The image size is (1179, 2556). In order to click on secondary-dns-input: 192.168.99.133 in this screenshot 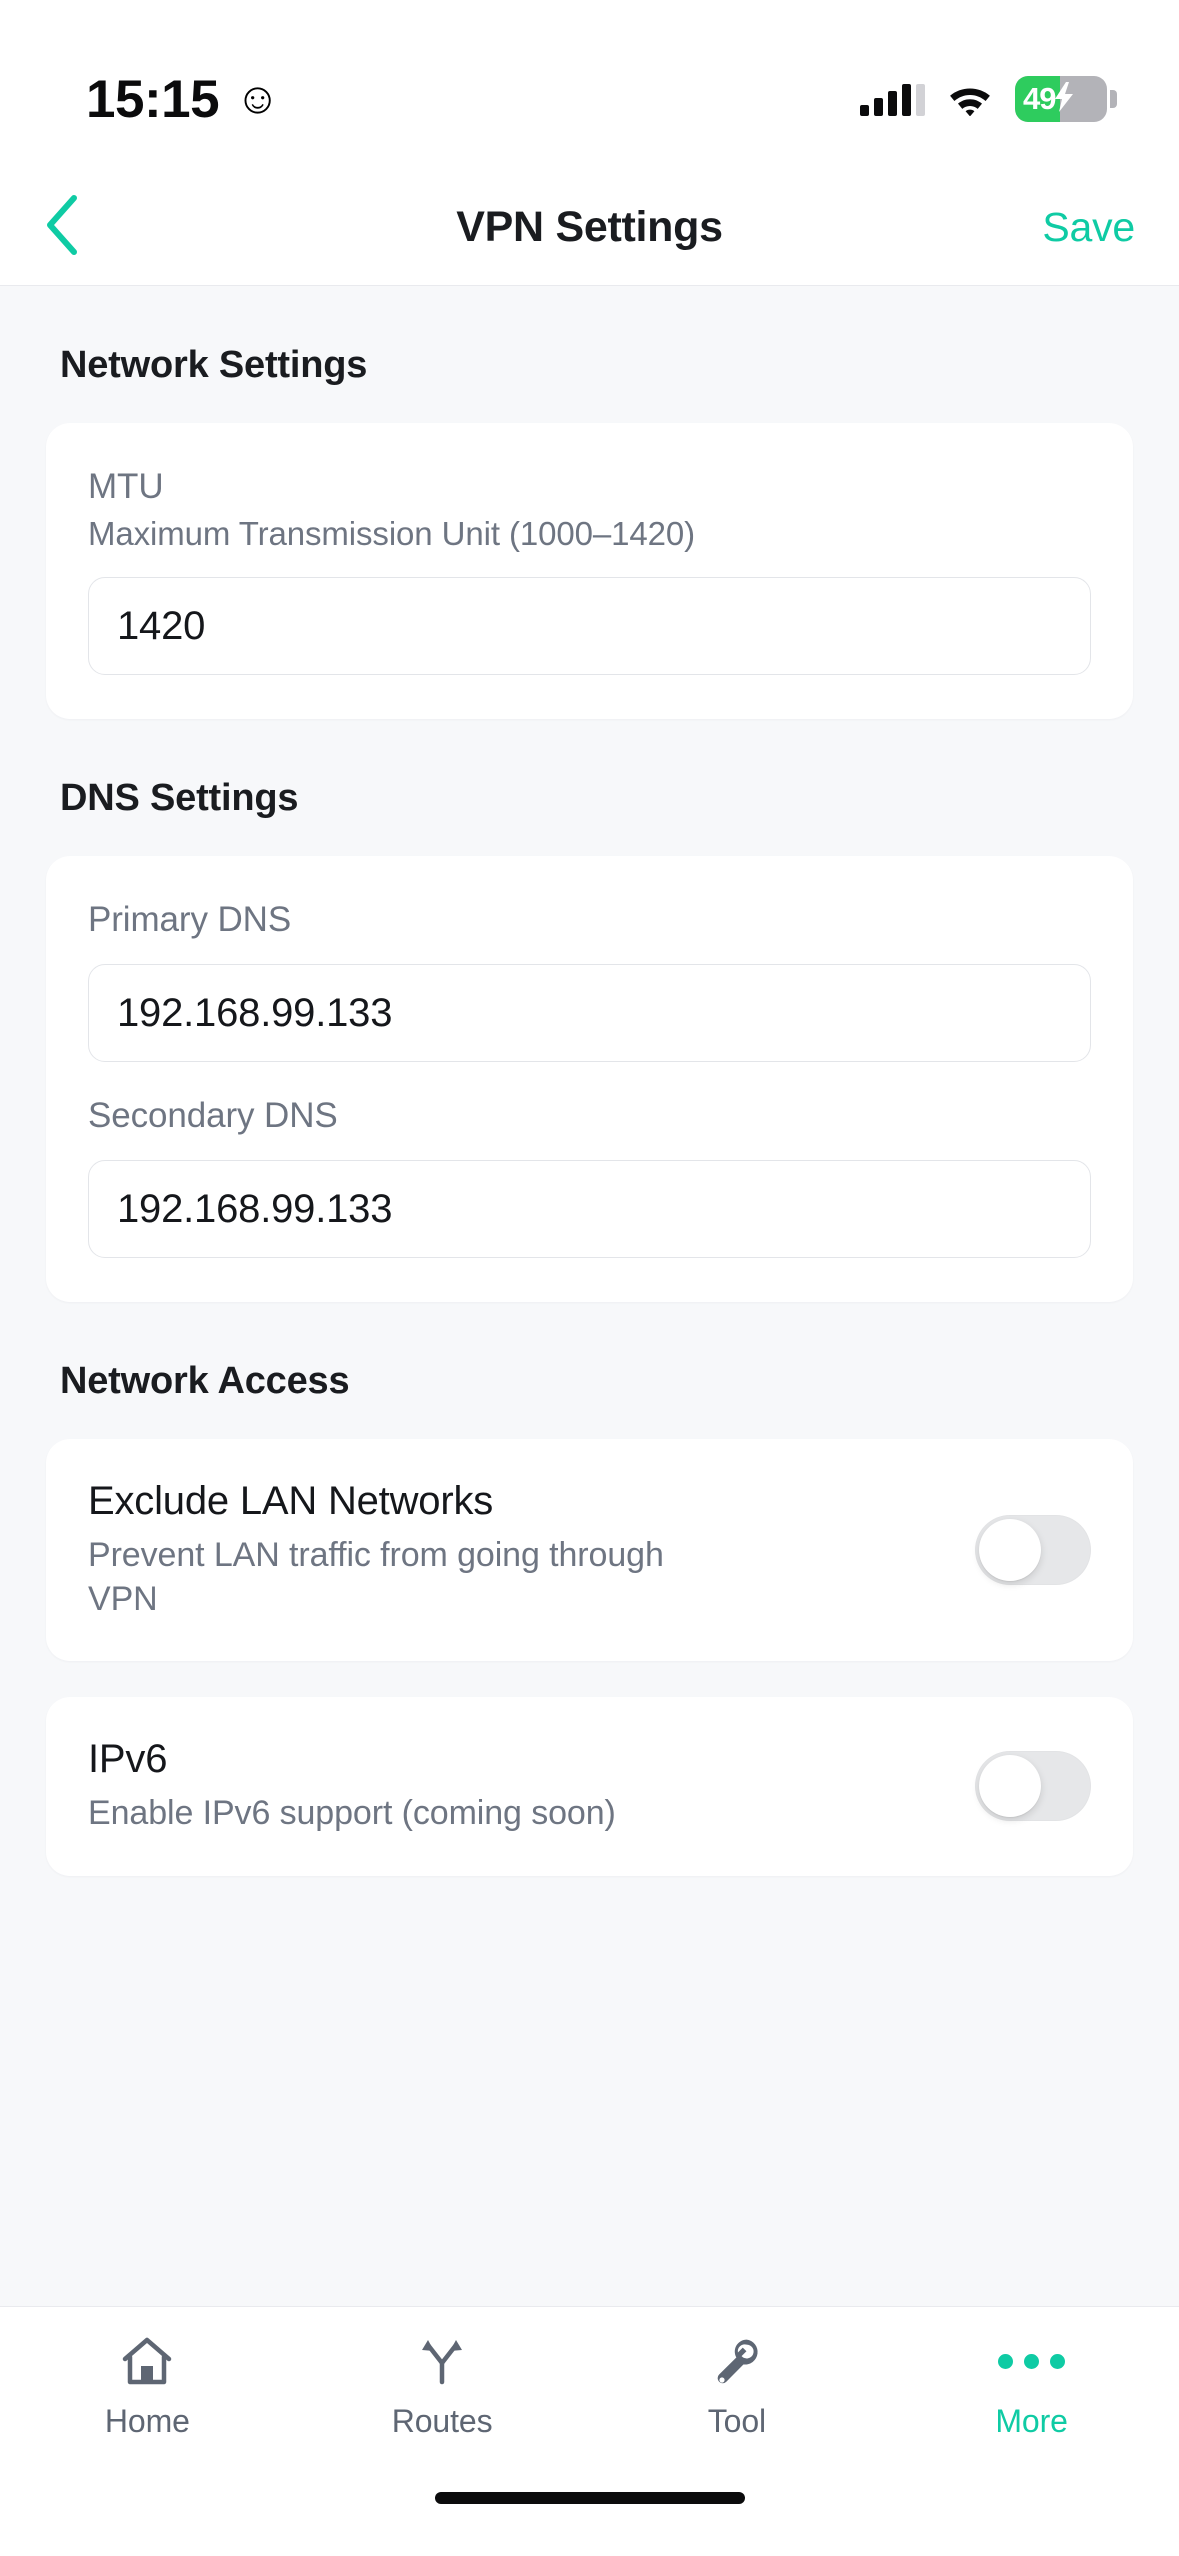, I will do `click(589, 1209)`.